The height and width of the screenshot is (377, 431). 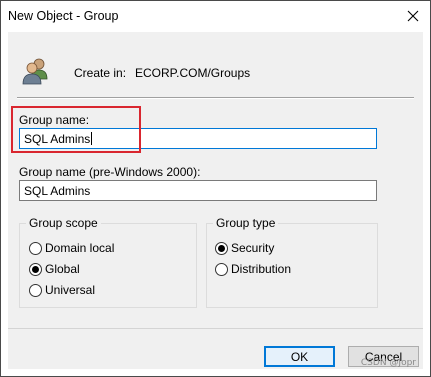 I want to click on radio-global-label: Global, so click(x=62, y=269).